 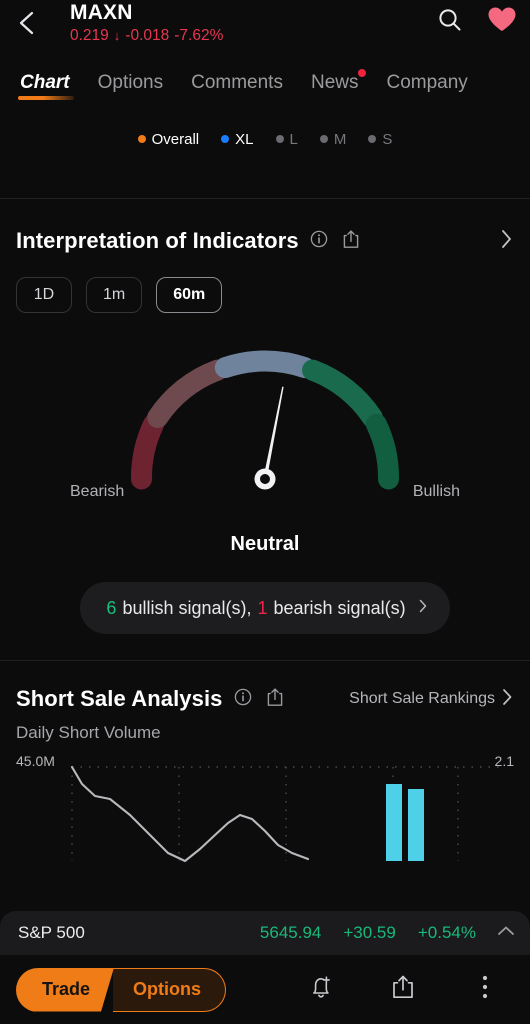 I want to click on symbol-block: MAXN 0.219 ↓ -0.018 -7.62%, so click(x=146, y=22).